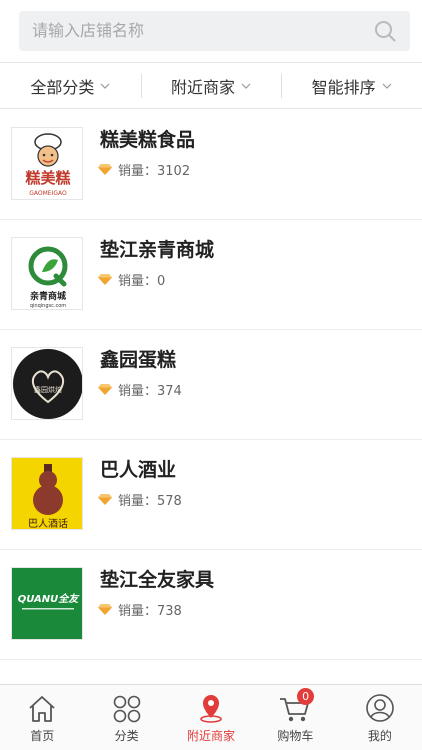 This screenshot has height=750, width=422. What do you see at coordinates (306, 696) in the screenshot?
I see `cart-badge: 0` at bounding box center [306, 696].